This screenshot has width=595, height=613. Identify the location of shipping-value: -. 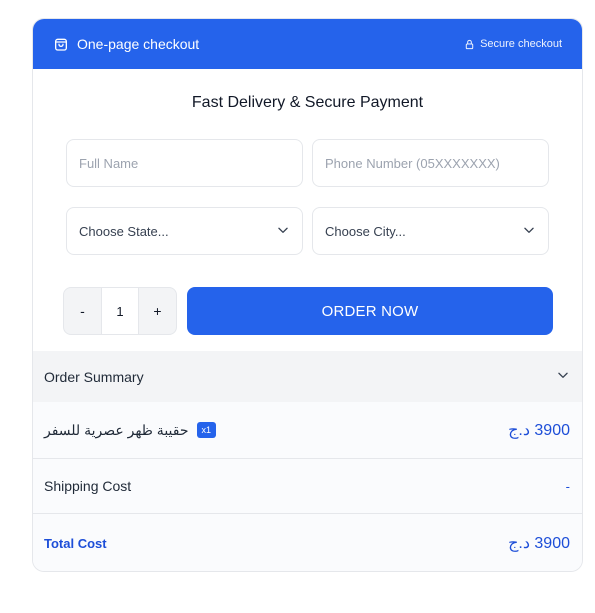
(567, 486).